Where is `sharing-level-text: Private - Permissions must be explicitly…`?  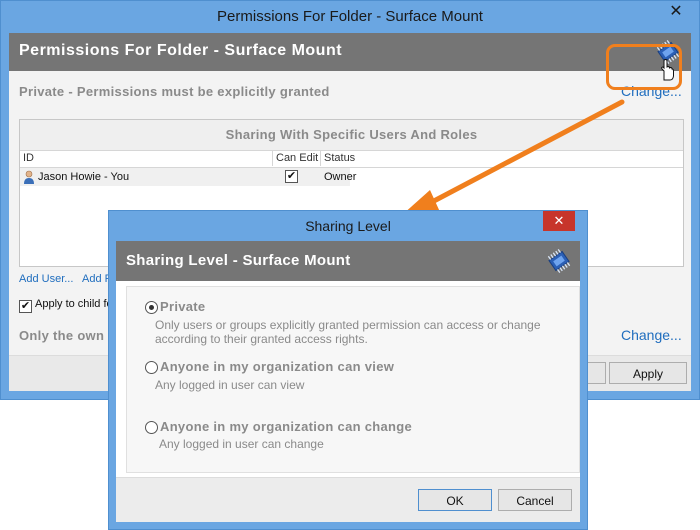
sharing-level-text: Private - Permissions must be explicitly… is located at coordinates (174, 91).